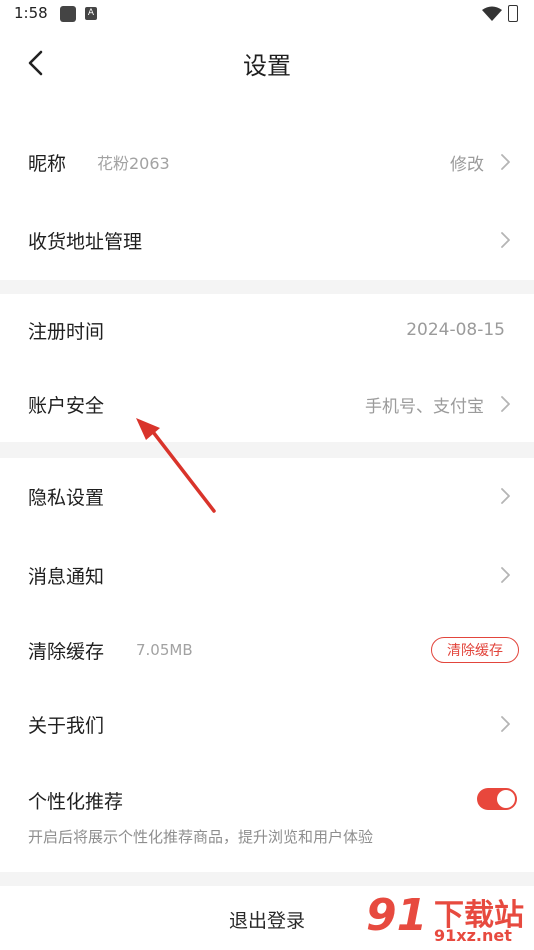 The width and height of the screenshot is (534, 950). What do you see at coordinates (267, 14) in the screenshot?
I see `status-bar: 1:58 A` at bounding box center [267, 14].